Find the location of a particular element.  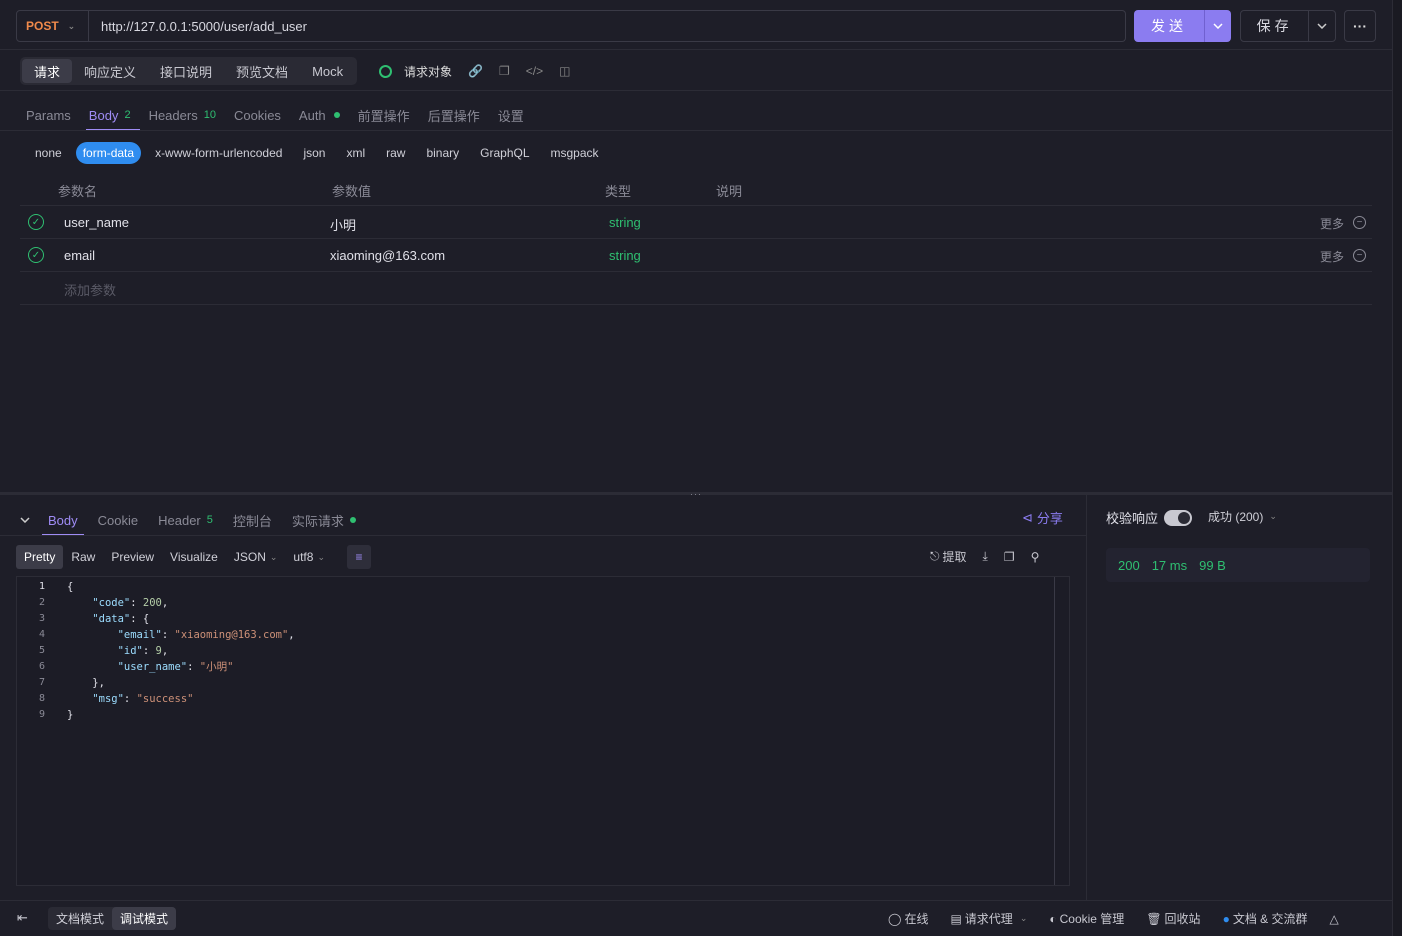

cookie-management: ◐ Cookie 管理 is located at coordinates (1086, 918).